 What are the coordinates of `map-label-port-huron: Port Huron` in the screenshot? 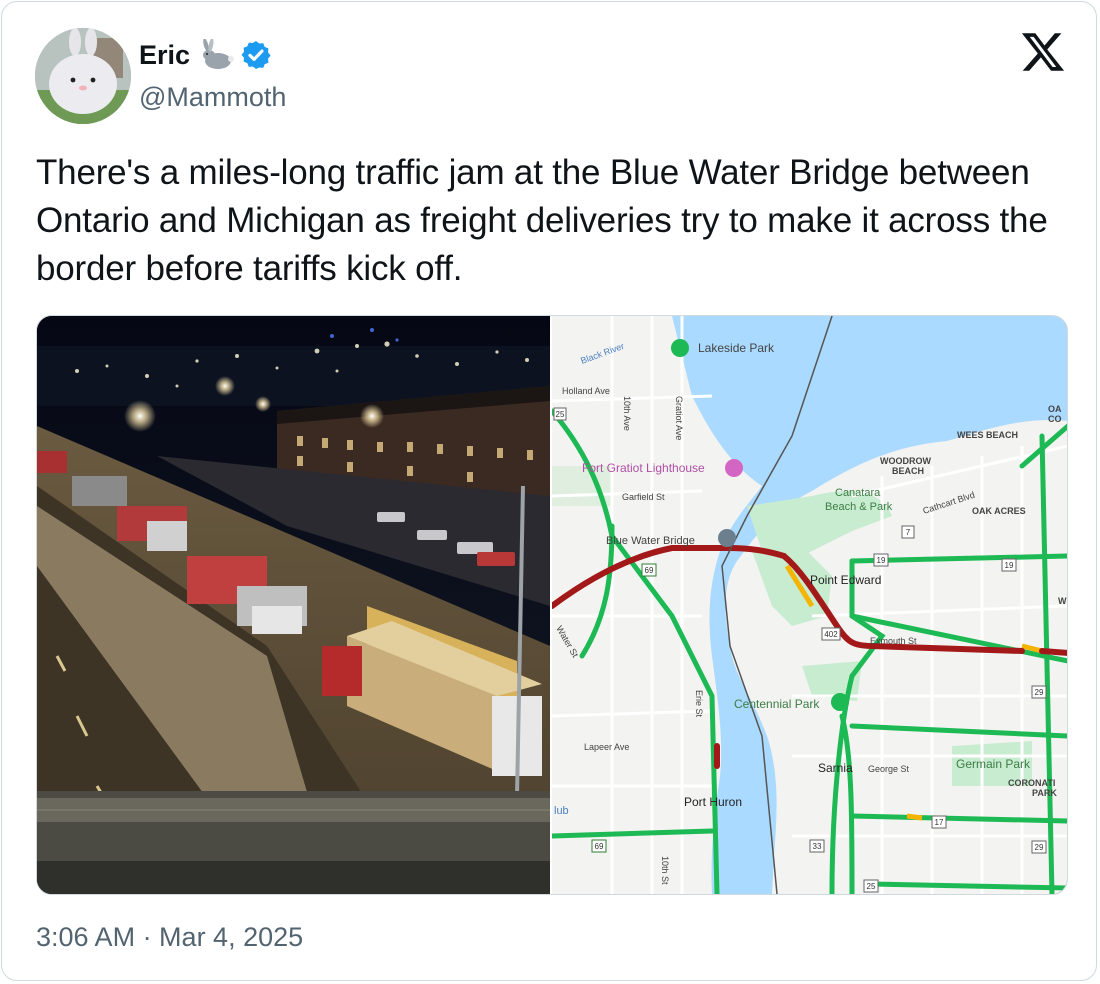 It's located at (713, 802).